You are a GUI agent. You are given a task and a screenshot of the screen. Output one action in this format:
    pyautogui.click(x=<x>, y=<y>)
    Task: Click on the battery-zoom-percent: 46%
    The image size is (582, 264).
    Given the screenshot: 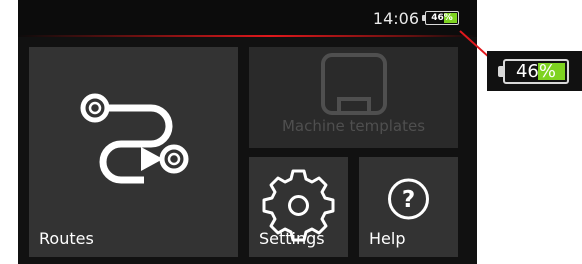 What is the action you would take?
    pyautogui.click(x=535, y=71)
    